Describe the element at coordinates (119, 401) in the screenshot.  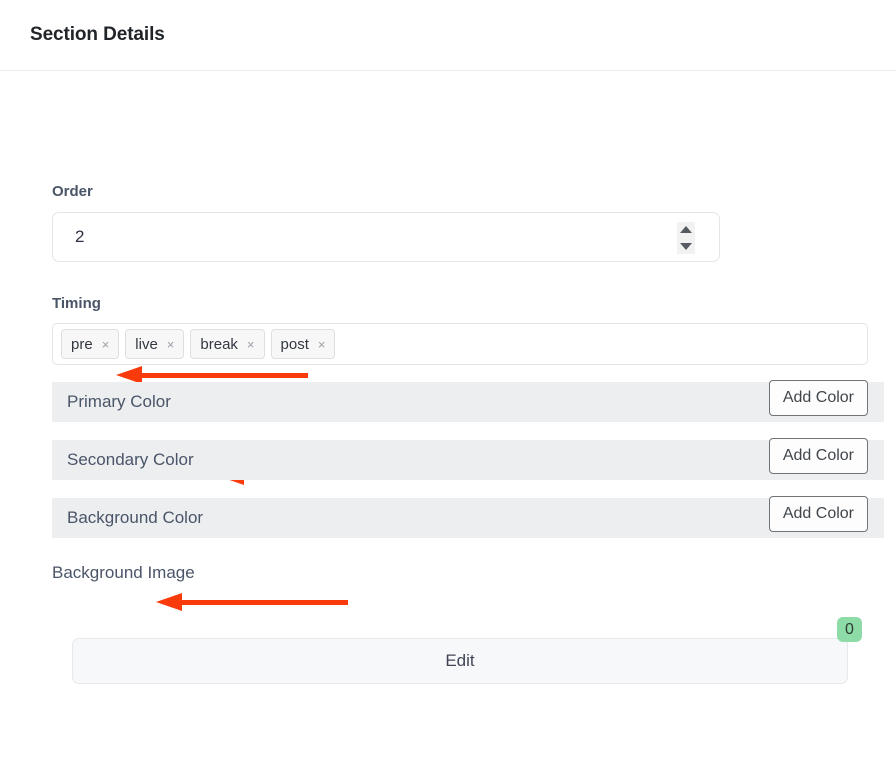
I see `primary-color-label: Primary Color` at that location.